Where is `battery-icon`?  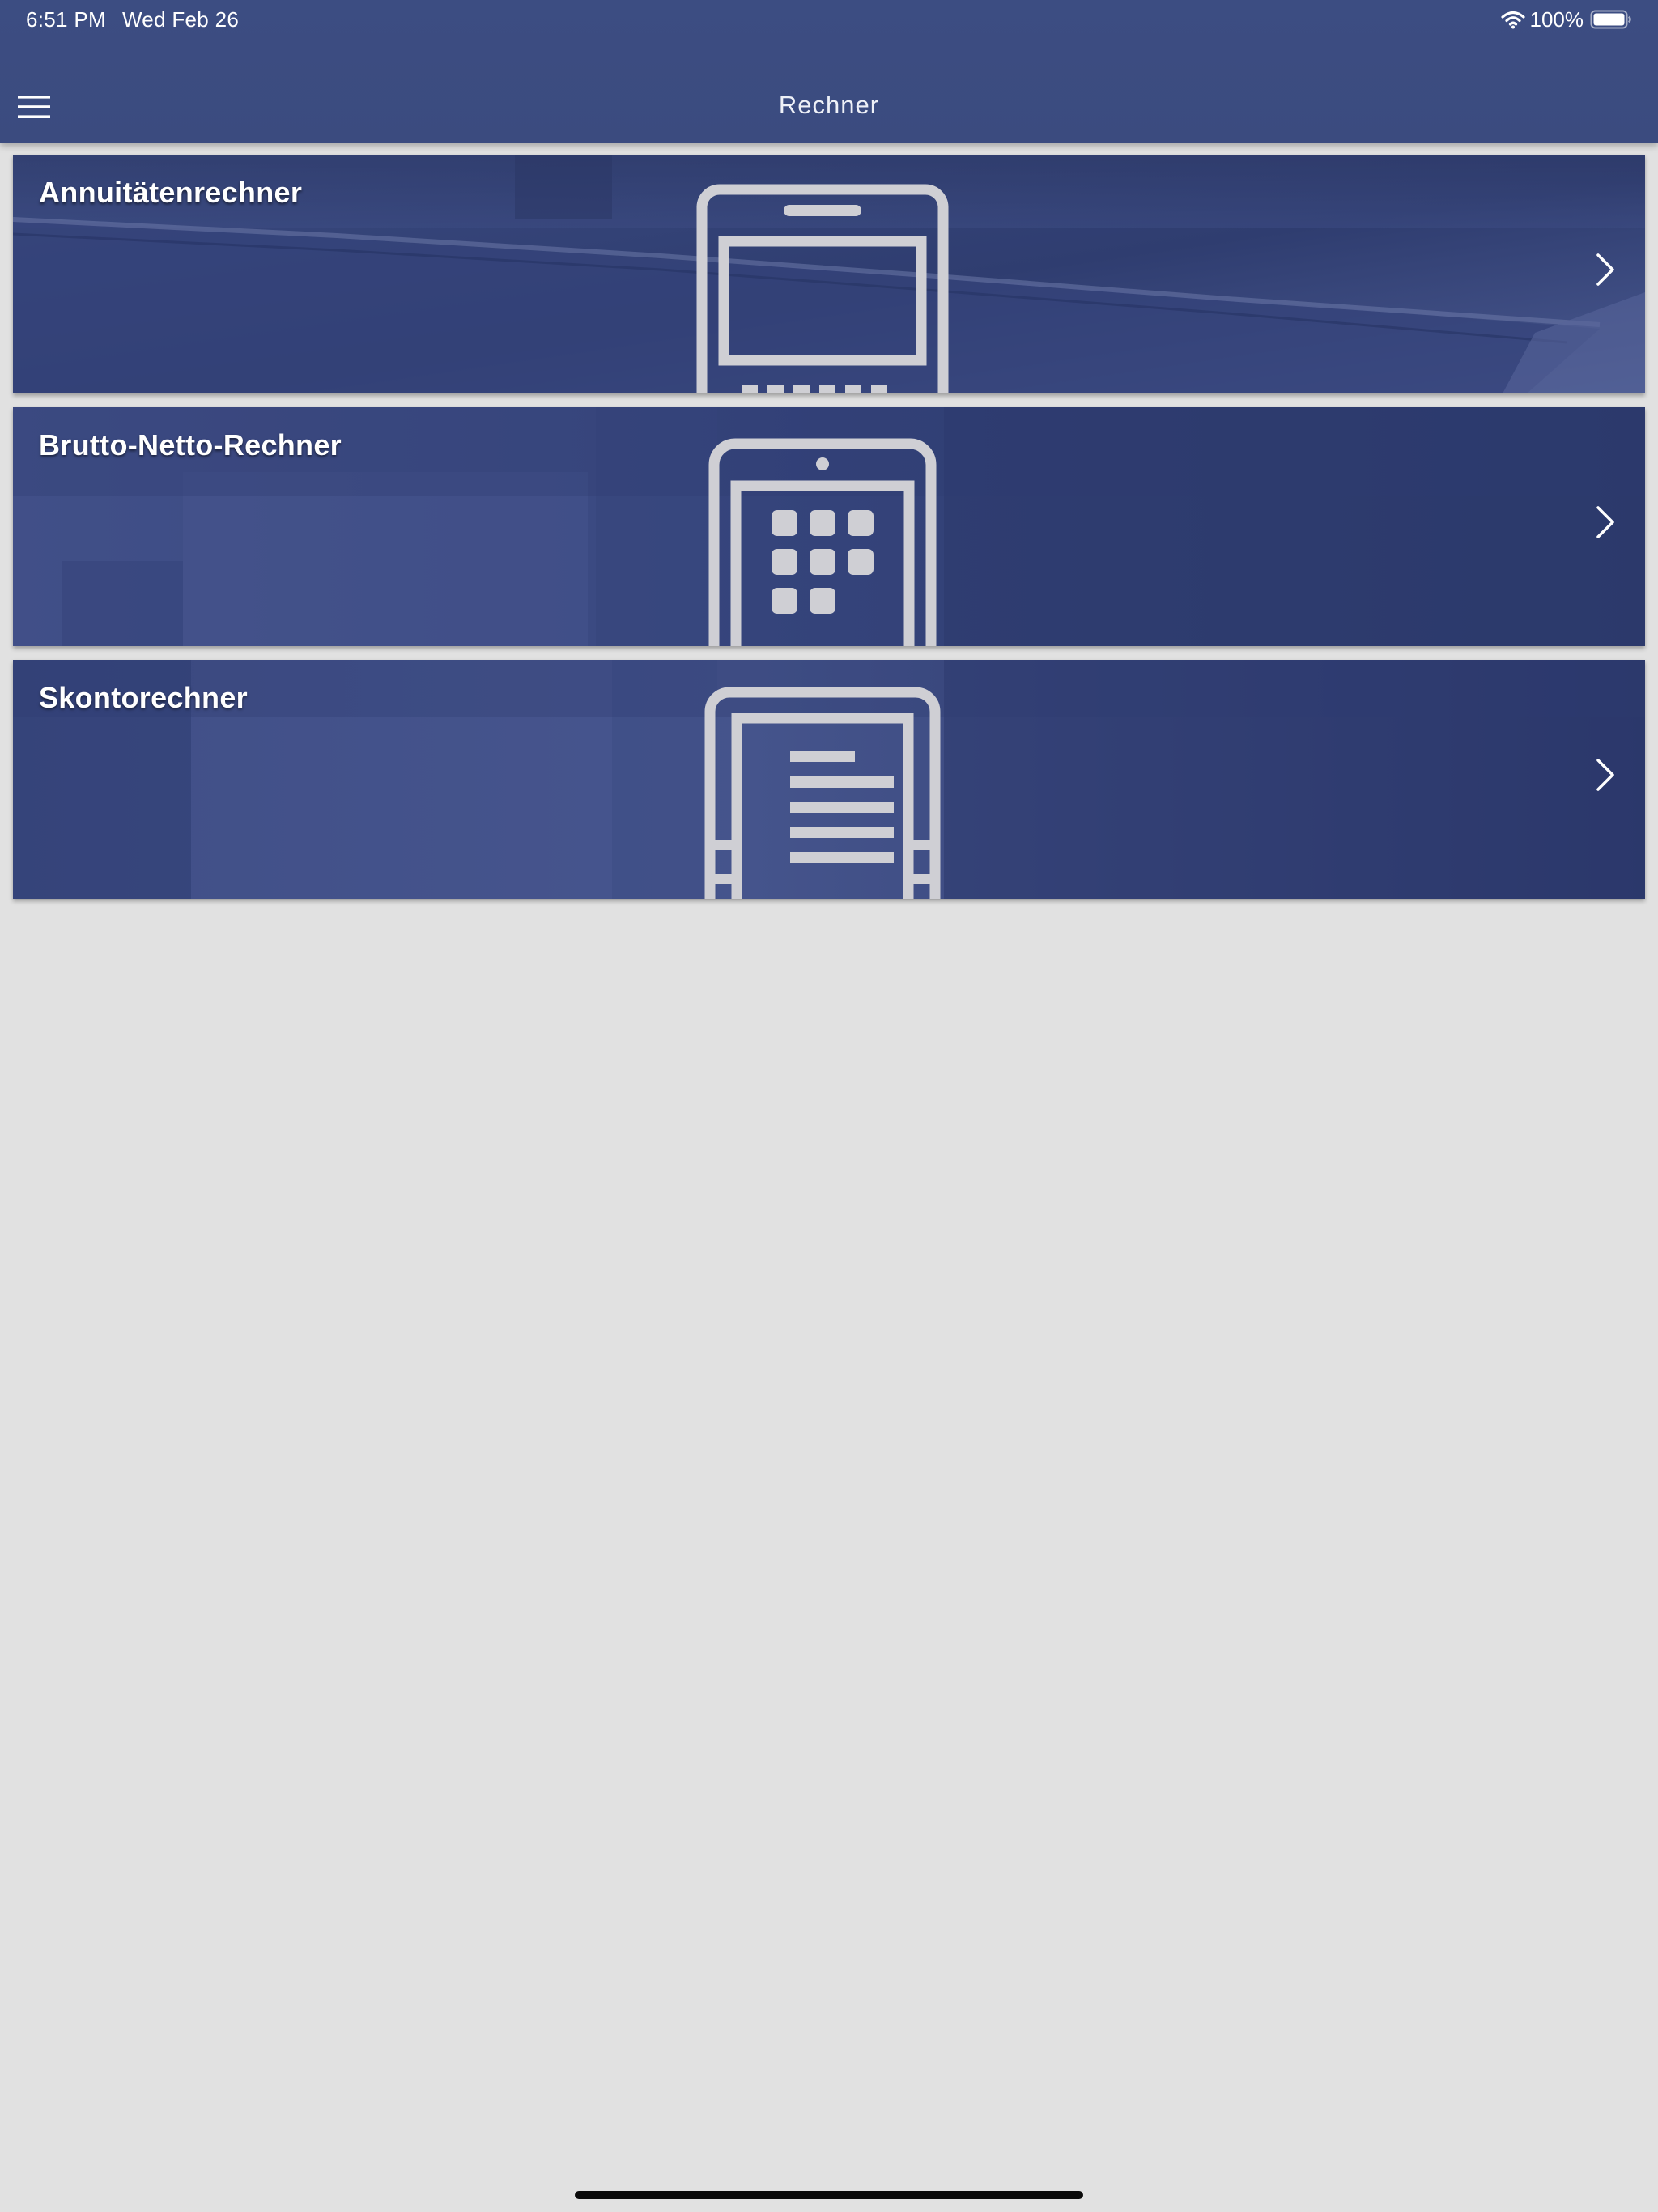
battery-icon is located at coordinates (1611, 19).